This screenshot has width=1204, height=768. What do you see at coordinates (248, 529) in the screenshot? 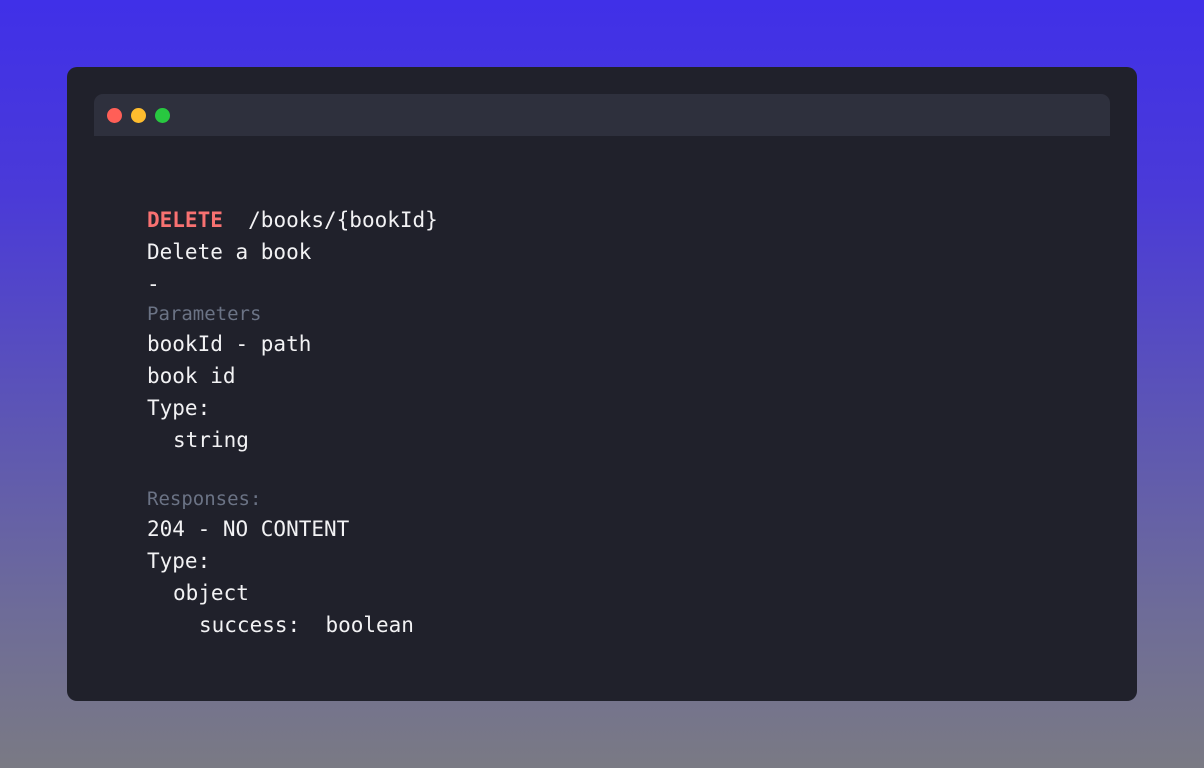
I see `response-status: 204 - NO CONTENT` at bounding box center [248, 529].